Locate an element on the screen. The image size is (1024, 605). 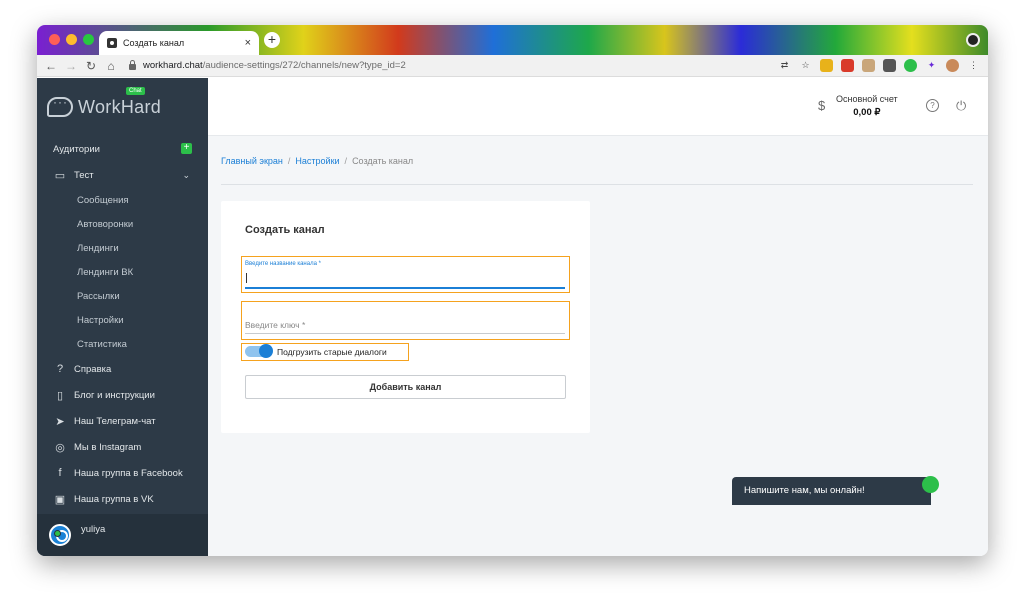
chat-widget: Напишите нам, мы онлайн! is located at coordinates (835, 490).